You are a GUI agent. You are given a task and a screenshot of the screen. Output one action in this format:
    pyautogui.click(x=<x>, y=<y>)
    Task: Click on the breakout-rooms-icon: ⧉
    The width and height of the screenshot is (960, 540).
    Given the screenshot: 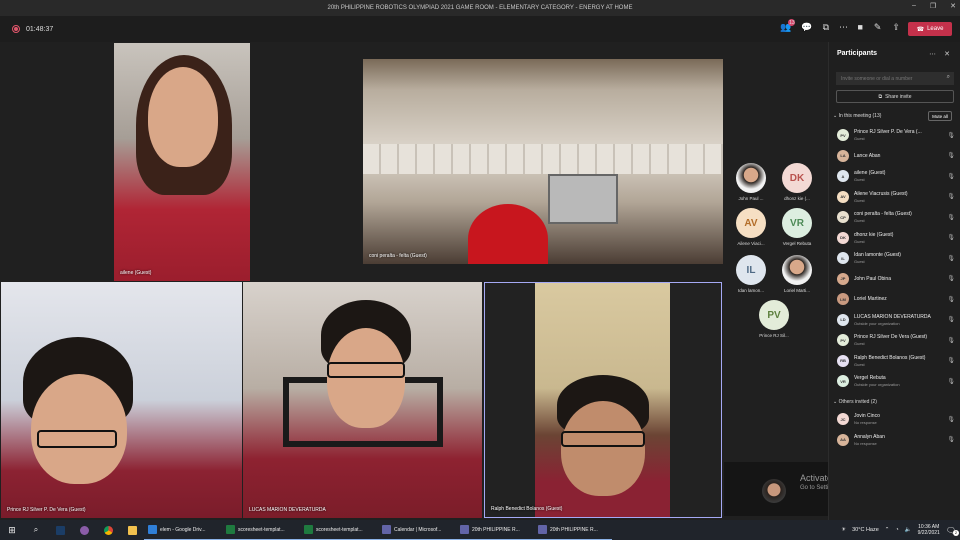 What is the action you would take?
    pyautogui.click(x=826, y=27)
    